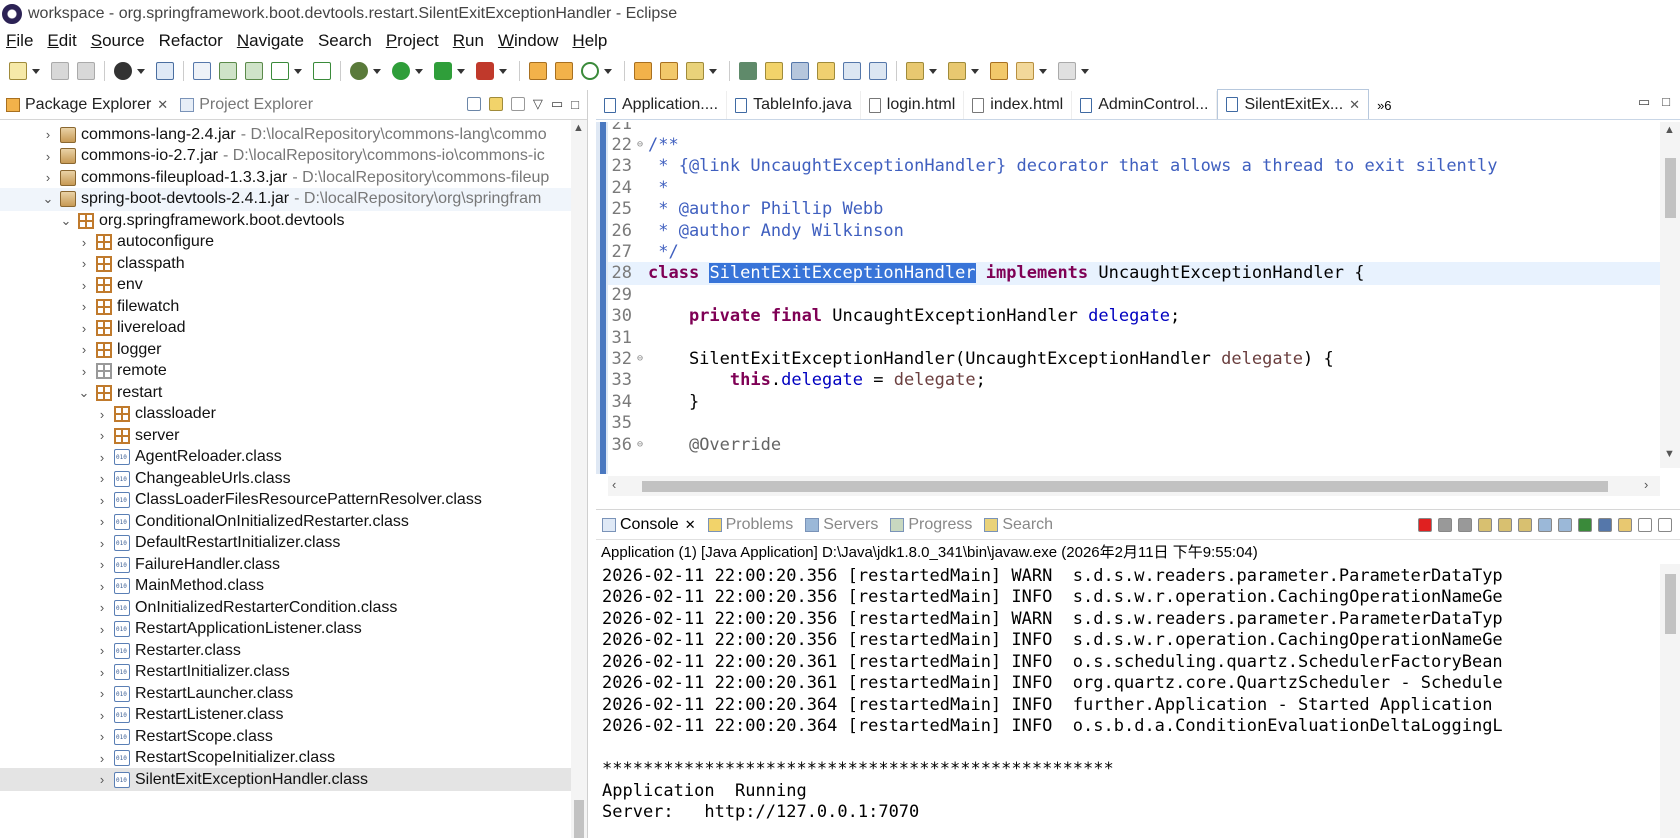 The image size is (1680, 838). I want to click on tab-console: Console ✕, so click(649, 525).